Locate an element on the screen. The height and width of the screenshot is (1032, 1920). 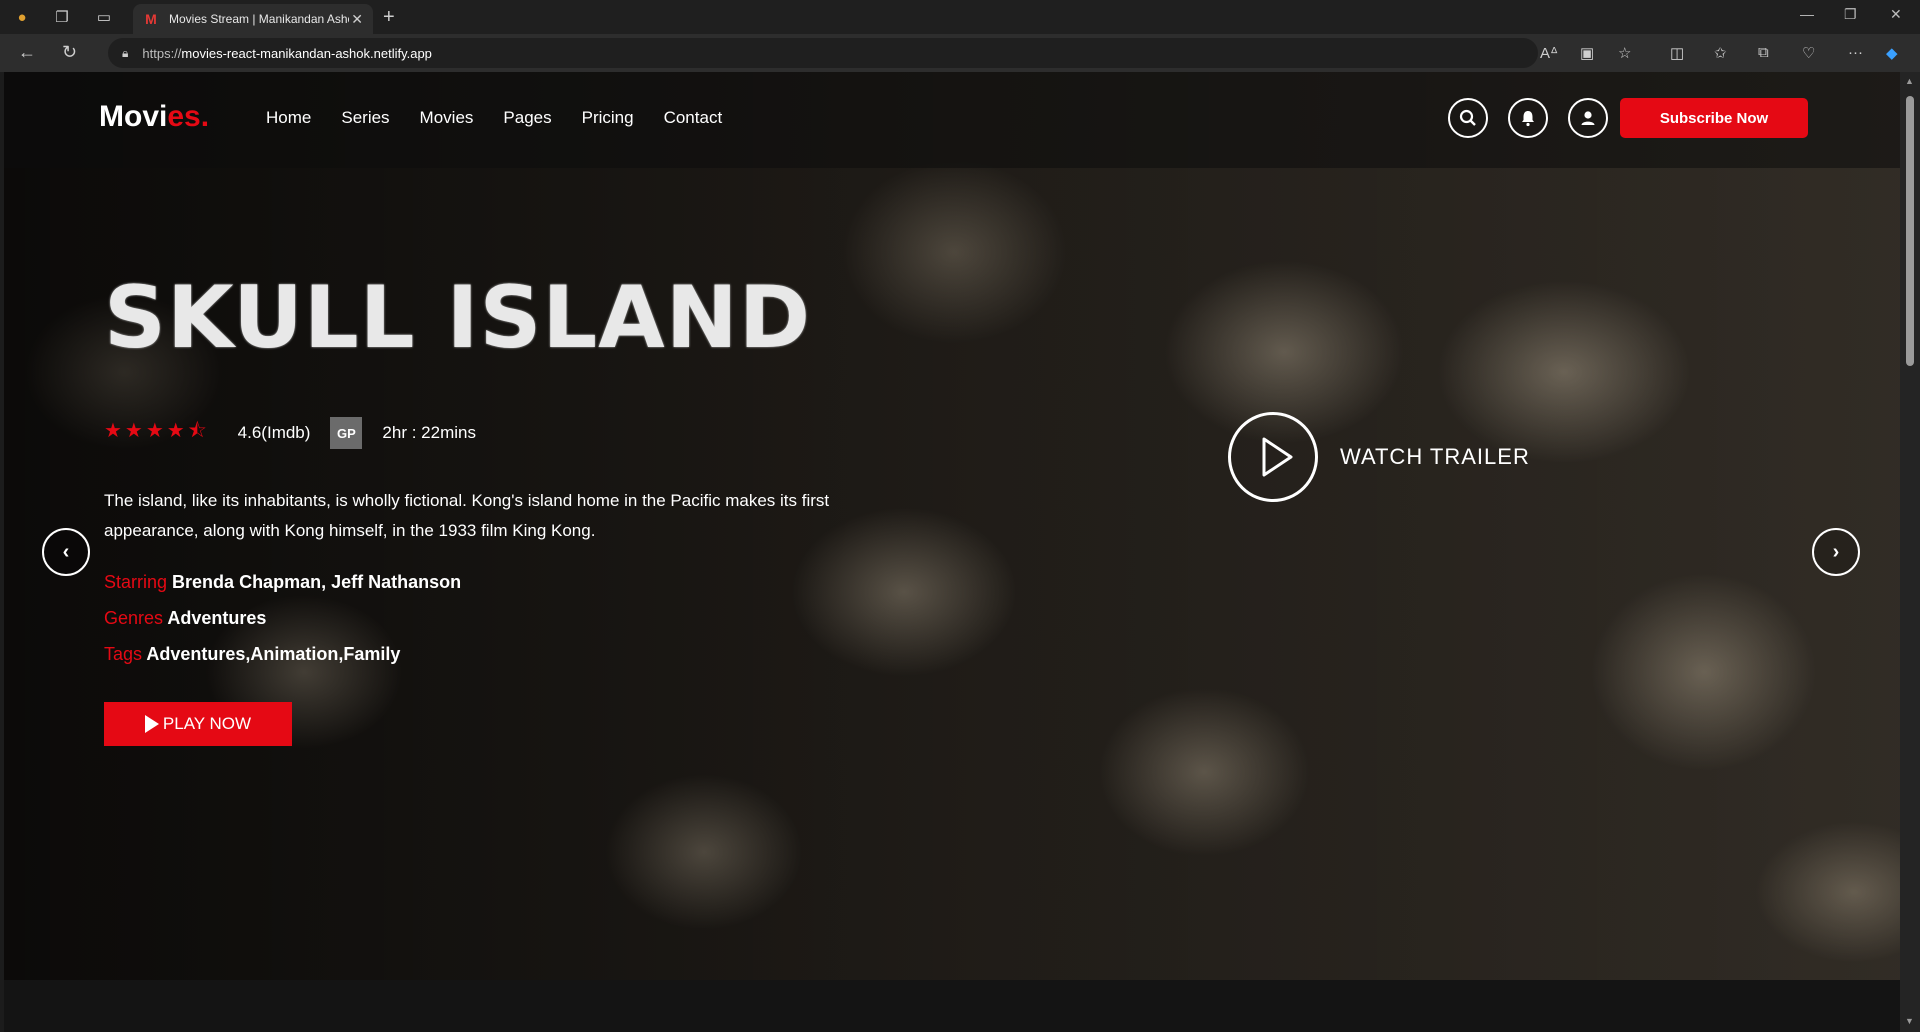
copilot-icon: ◆ is located at coordinates (1892, 53).